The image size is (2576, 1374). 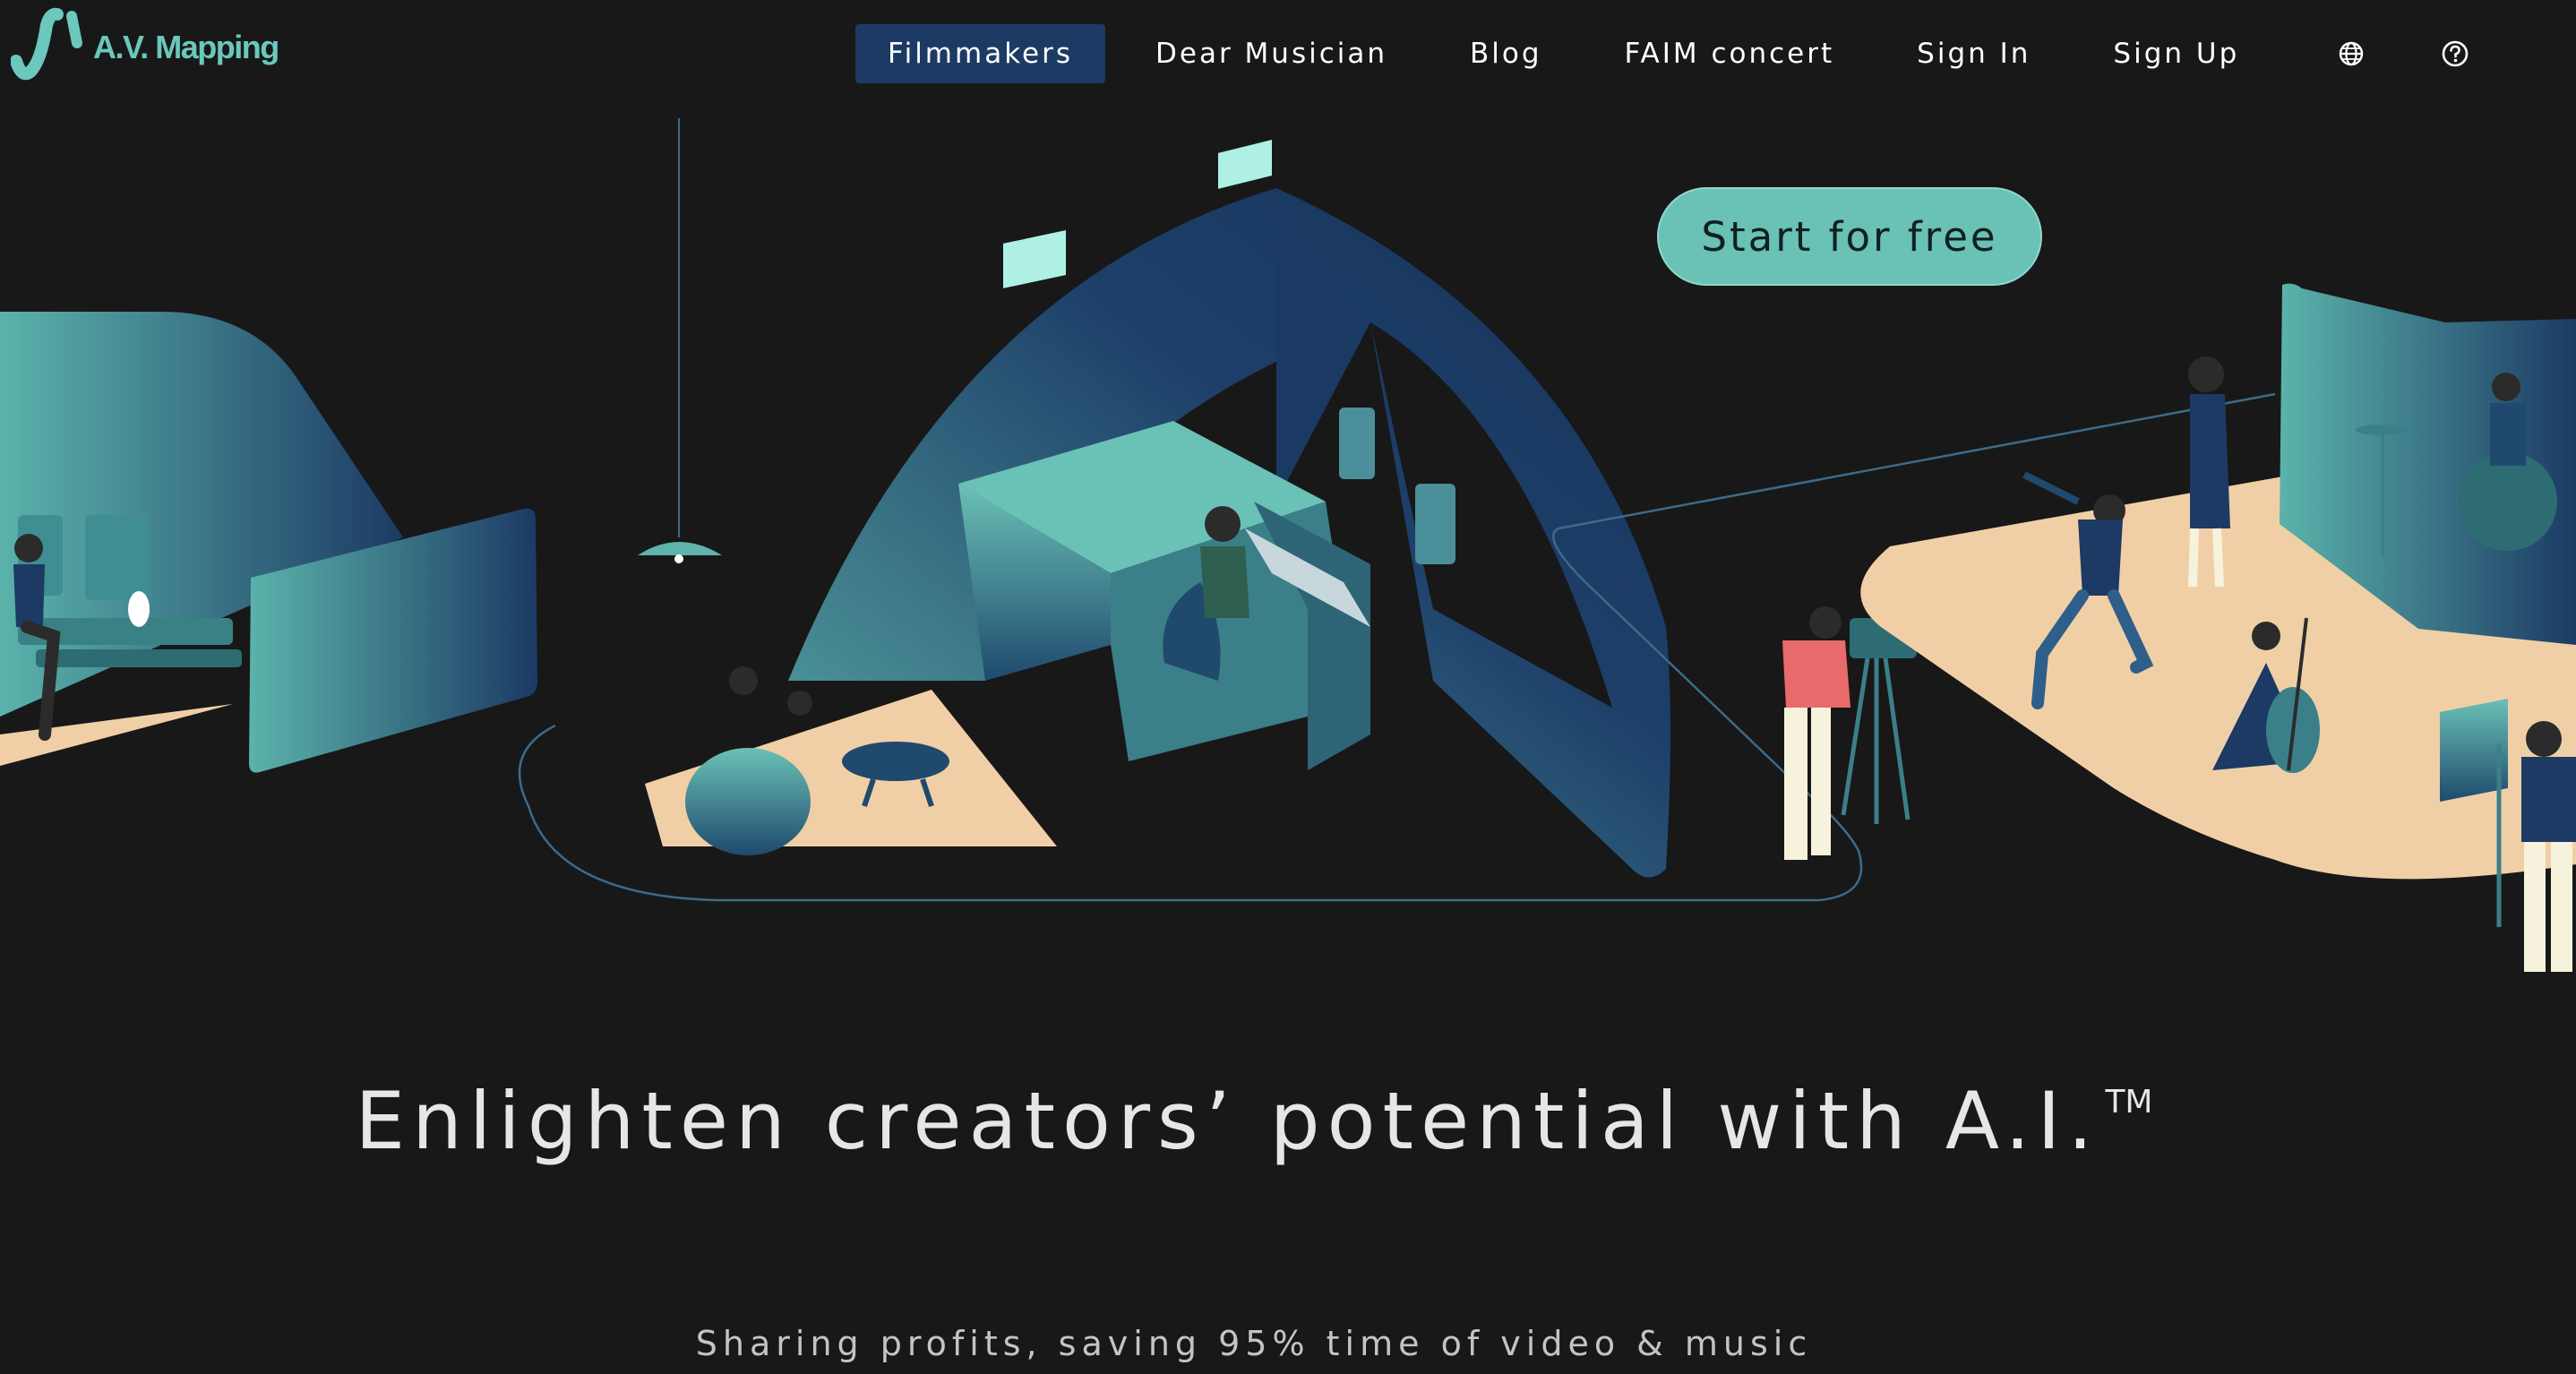 I want to click on trademark-mark: TM, so click(x=2129, y=1102).